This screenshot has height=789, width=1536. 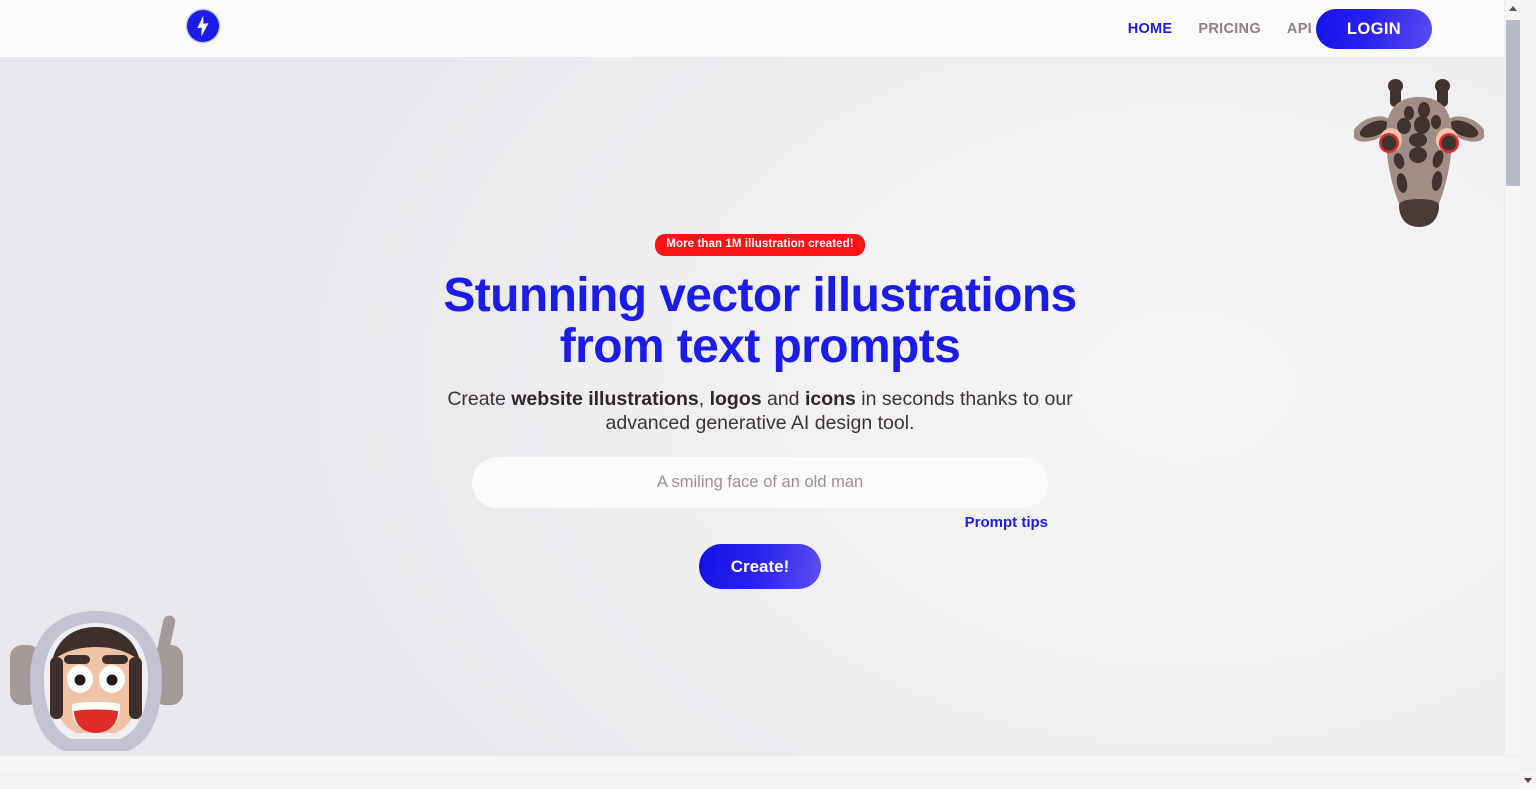 What do you see at coordinates (760, 483) in the screenshot?
I see `prompt-input` at bounding box center [760, 483].